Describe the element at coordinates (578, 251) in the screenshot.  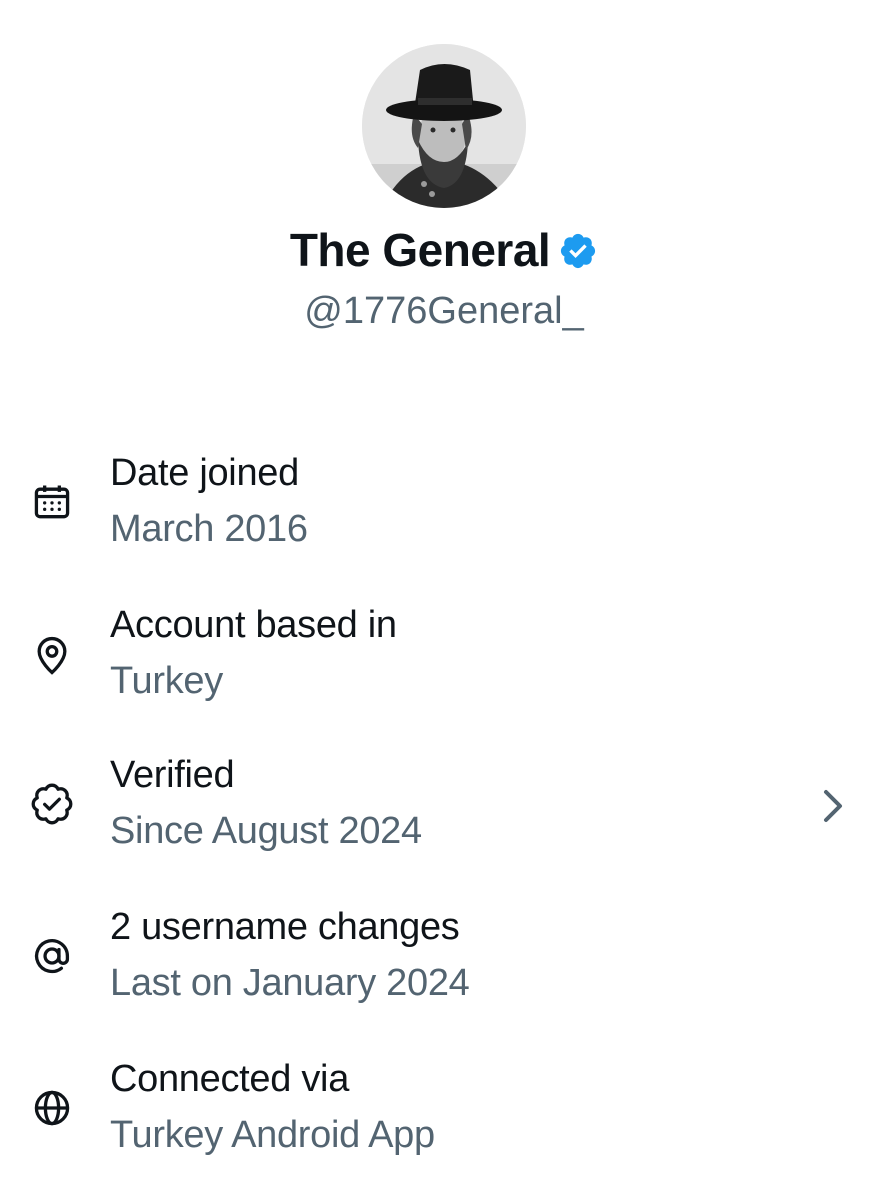
I see `verified-badge-icon` at that location.